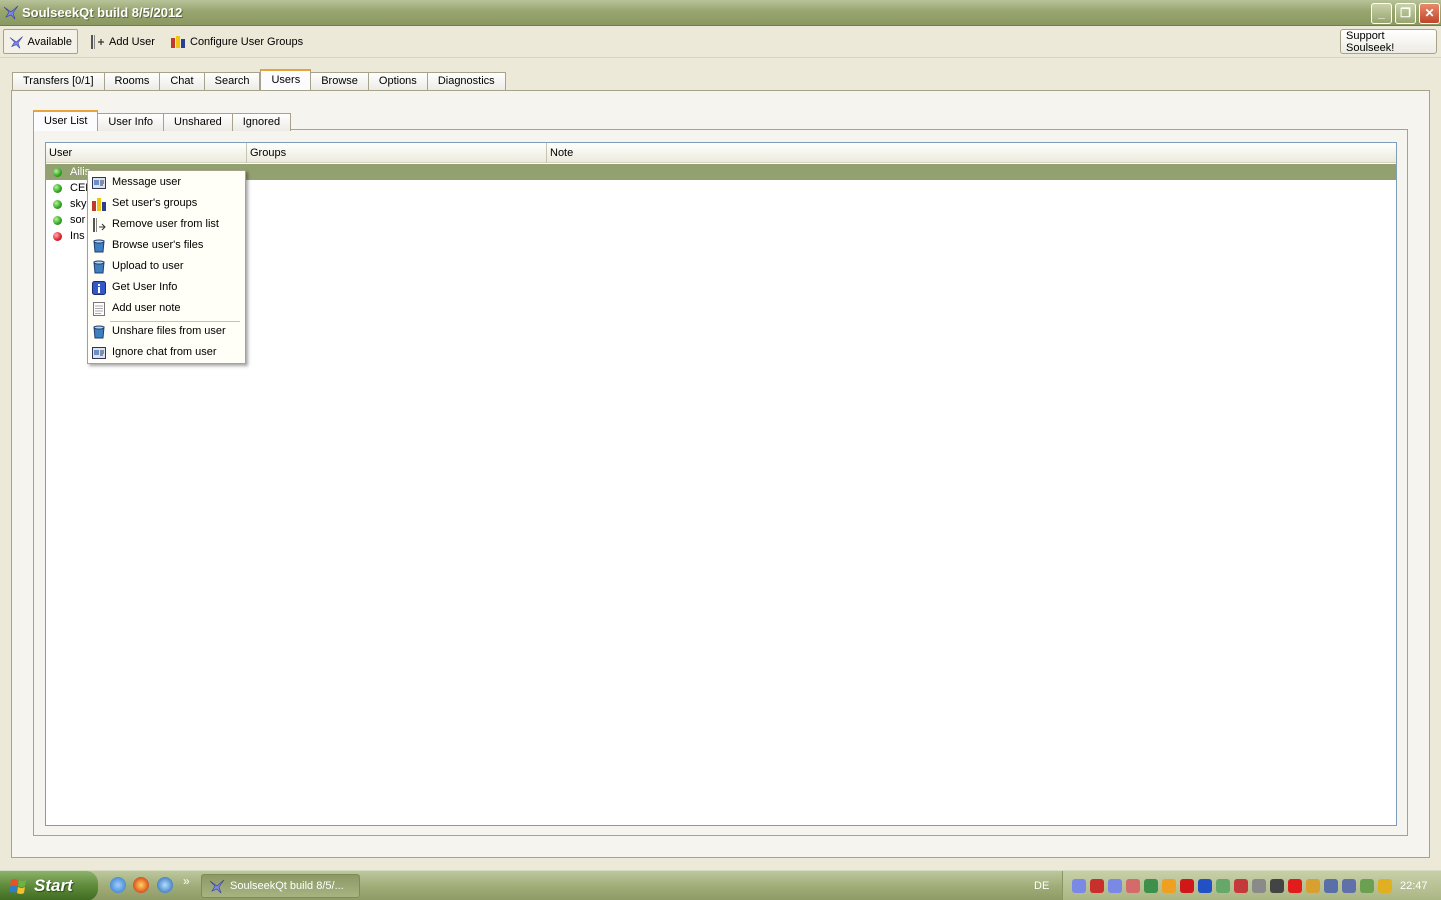 The image size is (1441, 900). Describe the element at coordinates (58, 81) in the screenshot. I see `tab-transfers: Transfers [0/1]` at that location.